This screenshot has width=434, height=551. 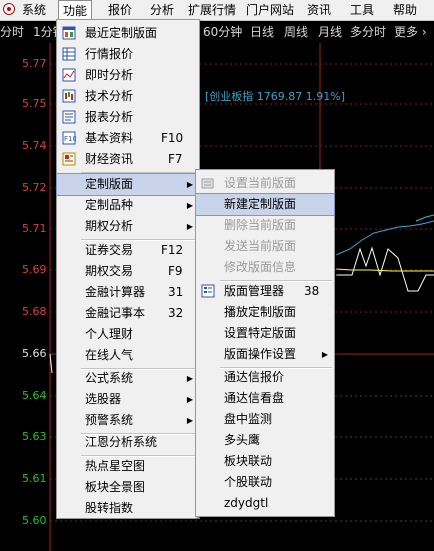 I want to click on menu-item-personal-finance: 个人理财, so click(x=128, y=334).